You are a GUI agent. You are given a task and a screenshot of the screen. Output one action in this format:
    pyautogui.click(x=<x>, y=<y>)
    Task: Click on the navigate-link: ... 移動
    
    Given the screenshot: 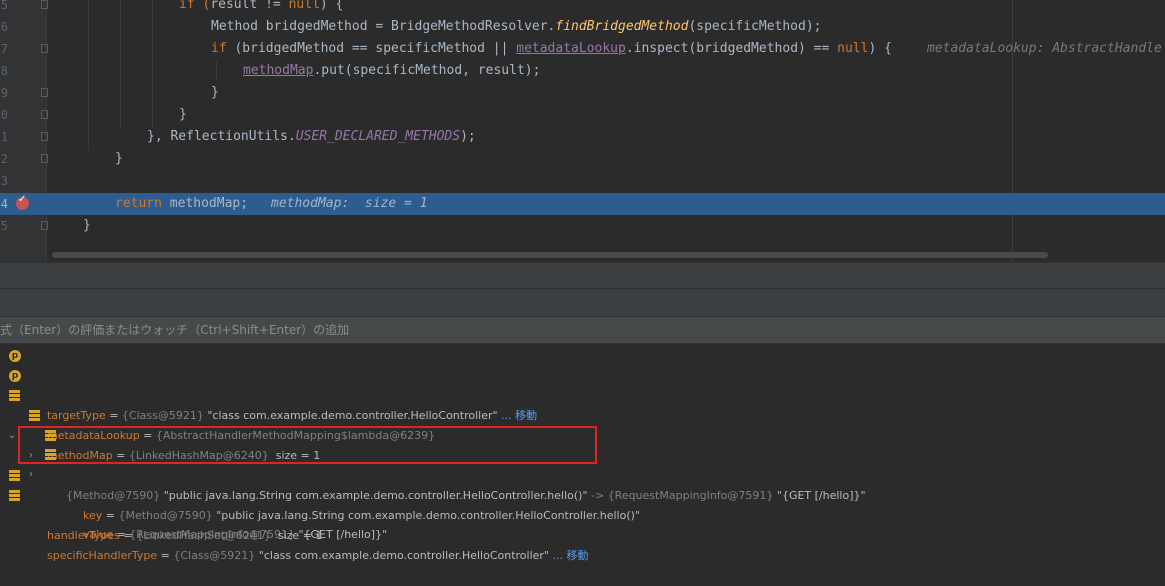 What is the action you would take?
    pyautogui.click(x=571, y=555)
    